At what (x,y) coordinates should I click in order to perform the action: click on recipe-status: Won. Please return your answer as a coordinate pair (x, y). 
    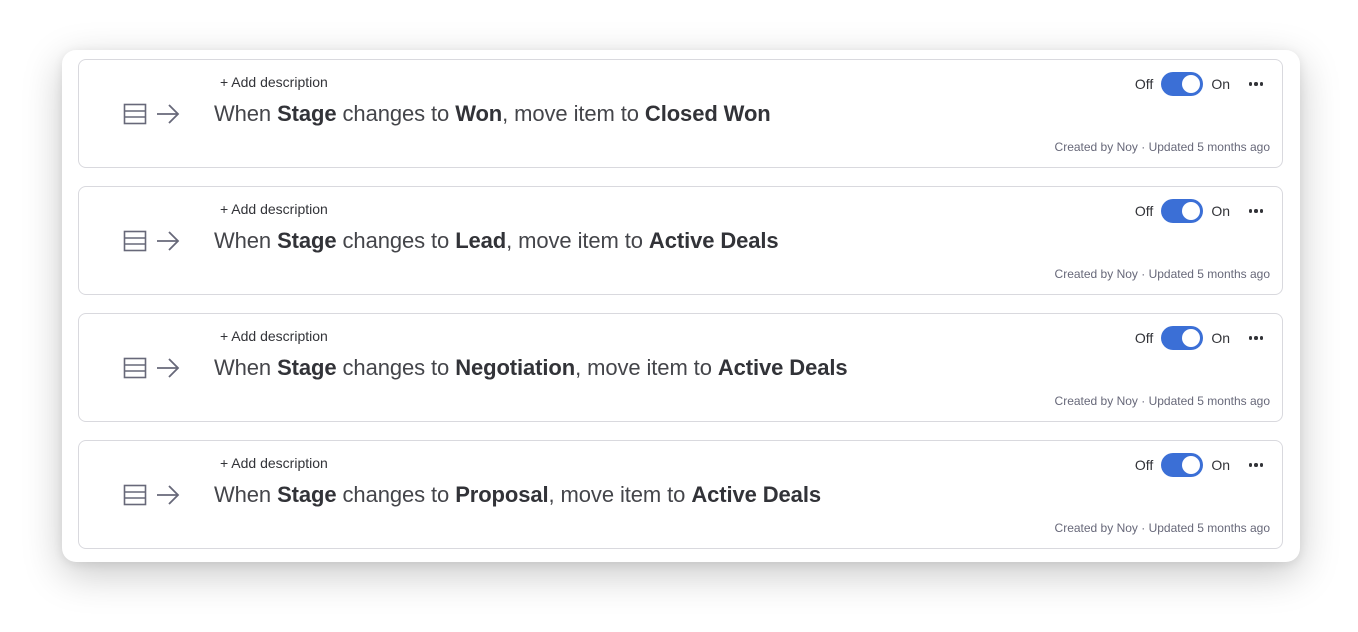
    Looking at the image, I should click on (478, 113).